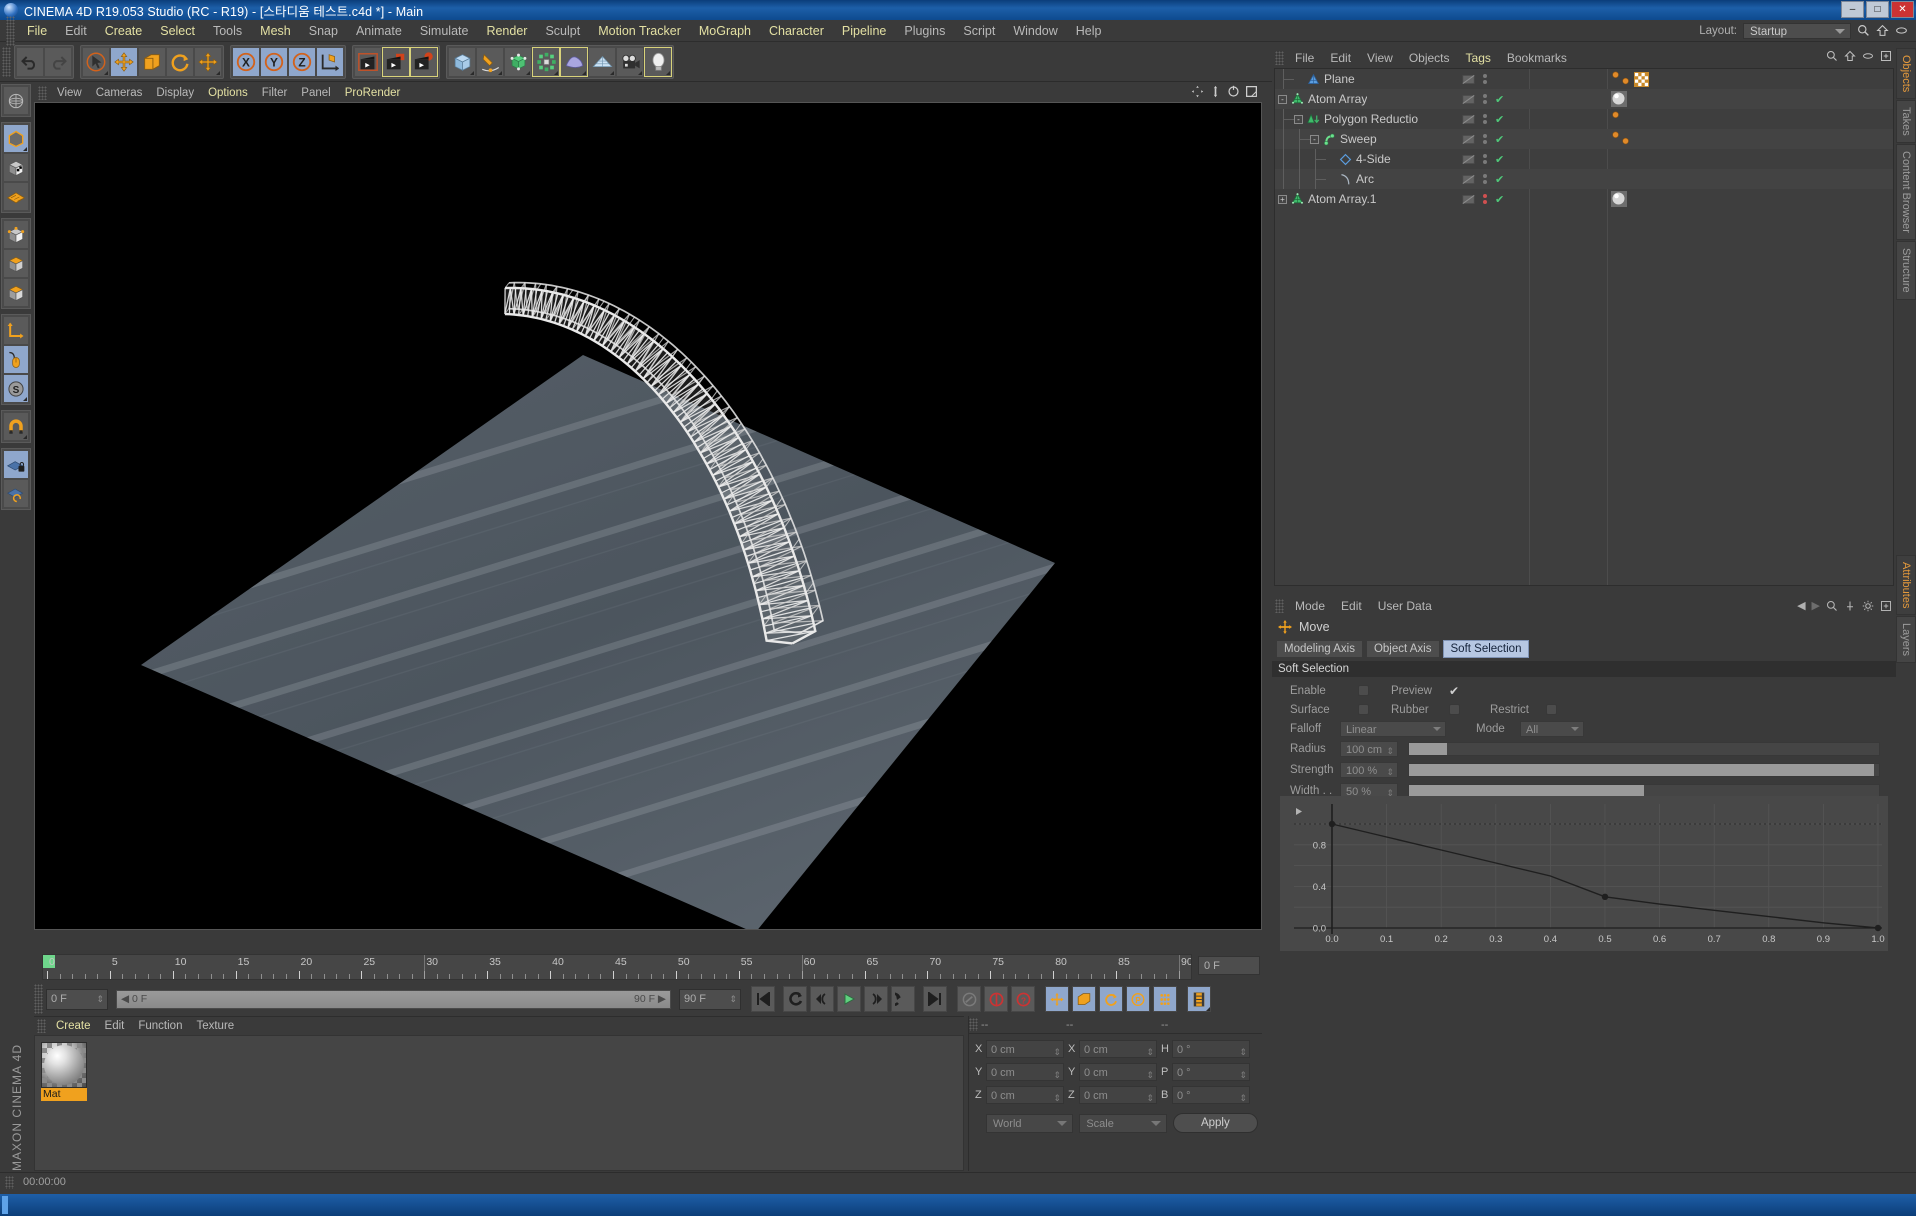 This screenshot has width=1916, height=1216. Describe the element at coordinates (1816, 605) in the screenshot. I see `forward-arrow-icon: ▶` at that location.